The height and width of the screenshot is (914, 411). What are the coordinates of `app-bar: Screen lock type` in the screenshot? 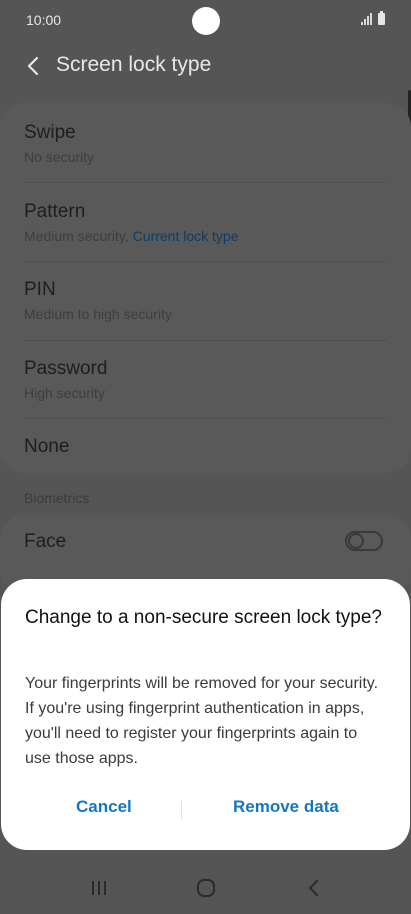 It's located at (205, 66).